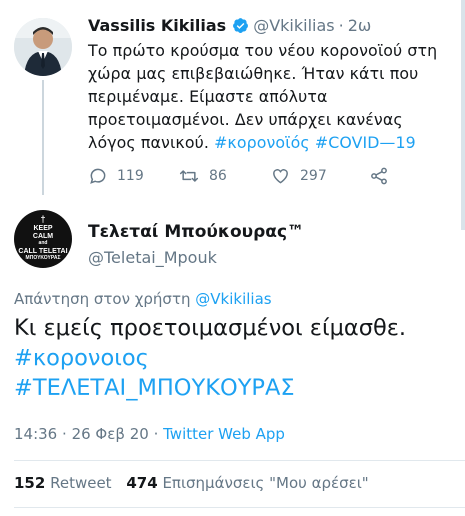 The image size is (465, 516). Describe the element at coordinates (234, 388) in the screenshot. I see `hashtag-link: #ΤΕΛΕΤΑΙ_ΜΠΟΥΚΟΥΡΑΣ` at that location.